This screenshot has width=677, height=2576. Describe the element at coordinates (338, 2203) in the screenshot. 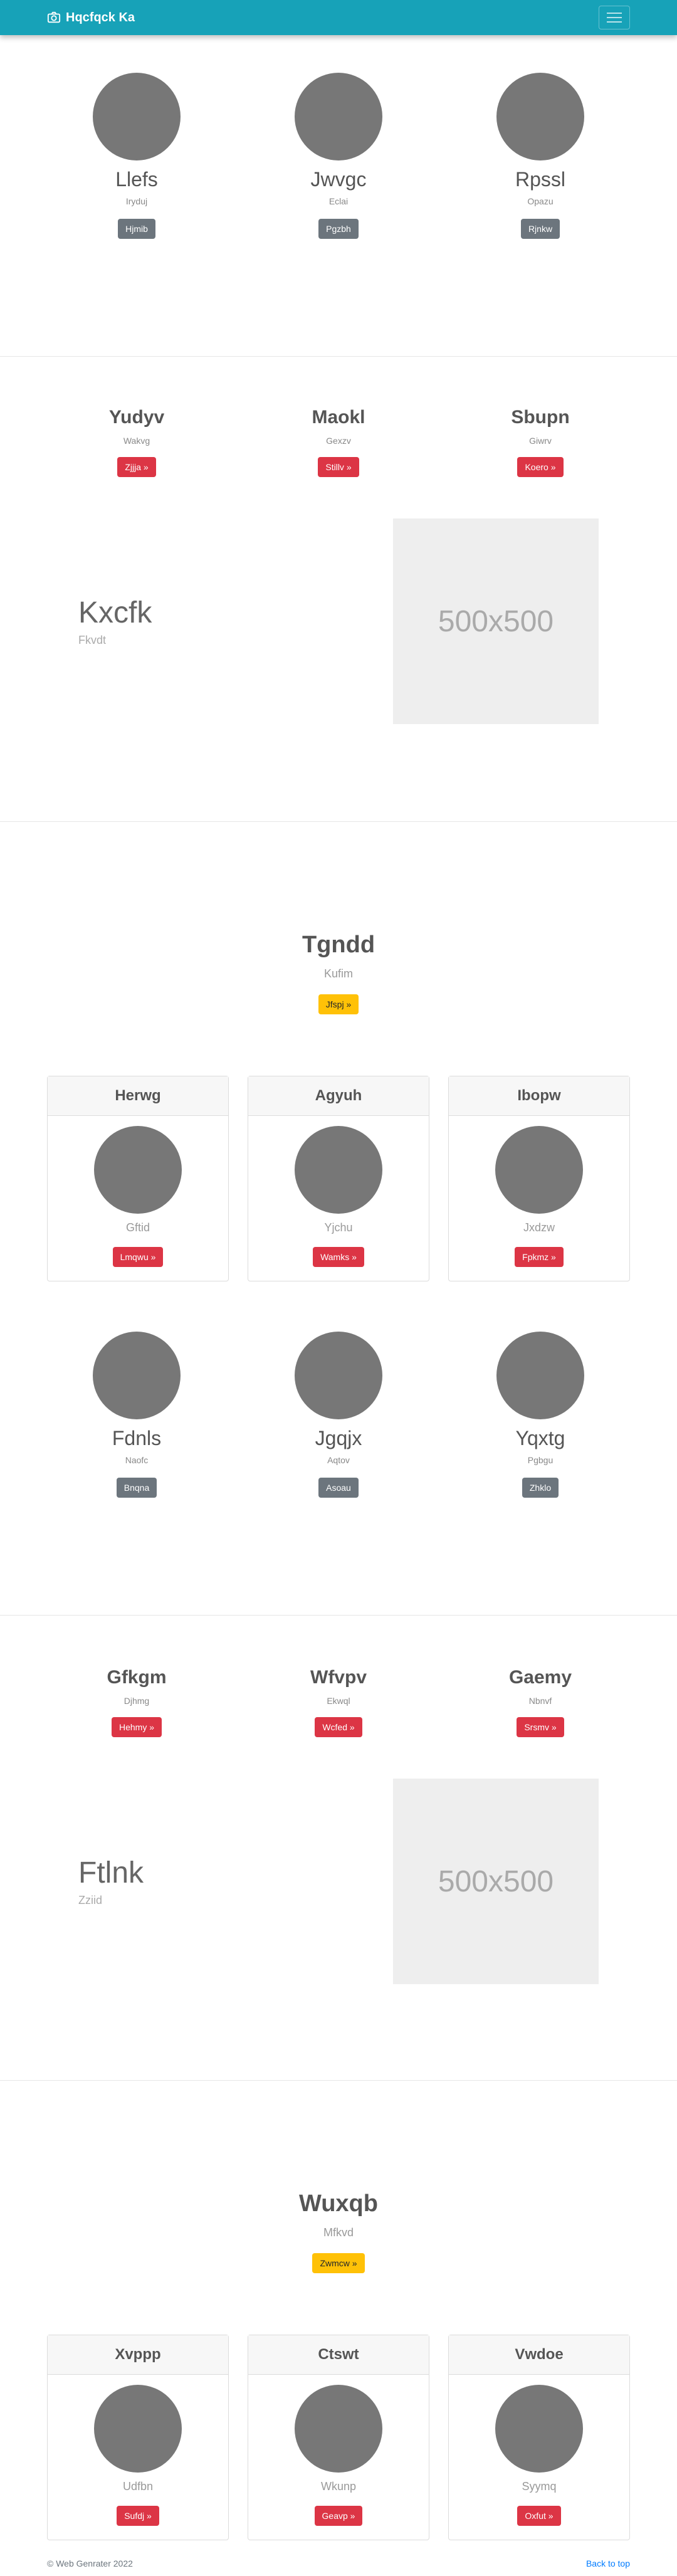

I see `hero-title: Wuxqb` at that location.